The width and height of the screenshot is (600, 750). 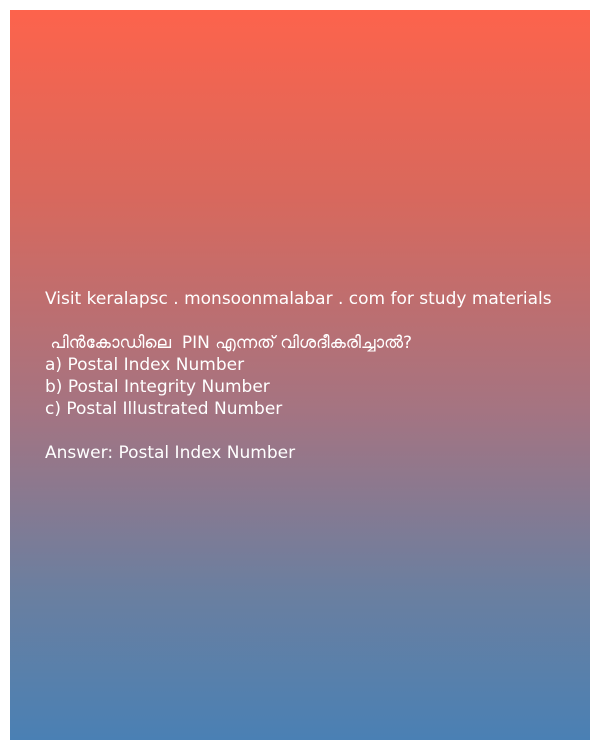 What do you see at coordinates (170, 453) in the screenshot?
I see `answer-text: Answer: Postal Index Number` at bounding box center [170, 453].